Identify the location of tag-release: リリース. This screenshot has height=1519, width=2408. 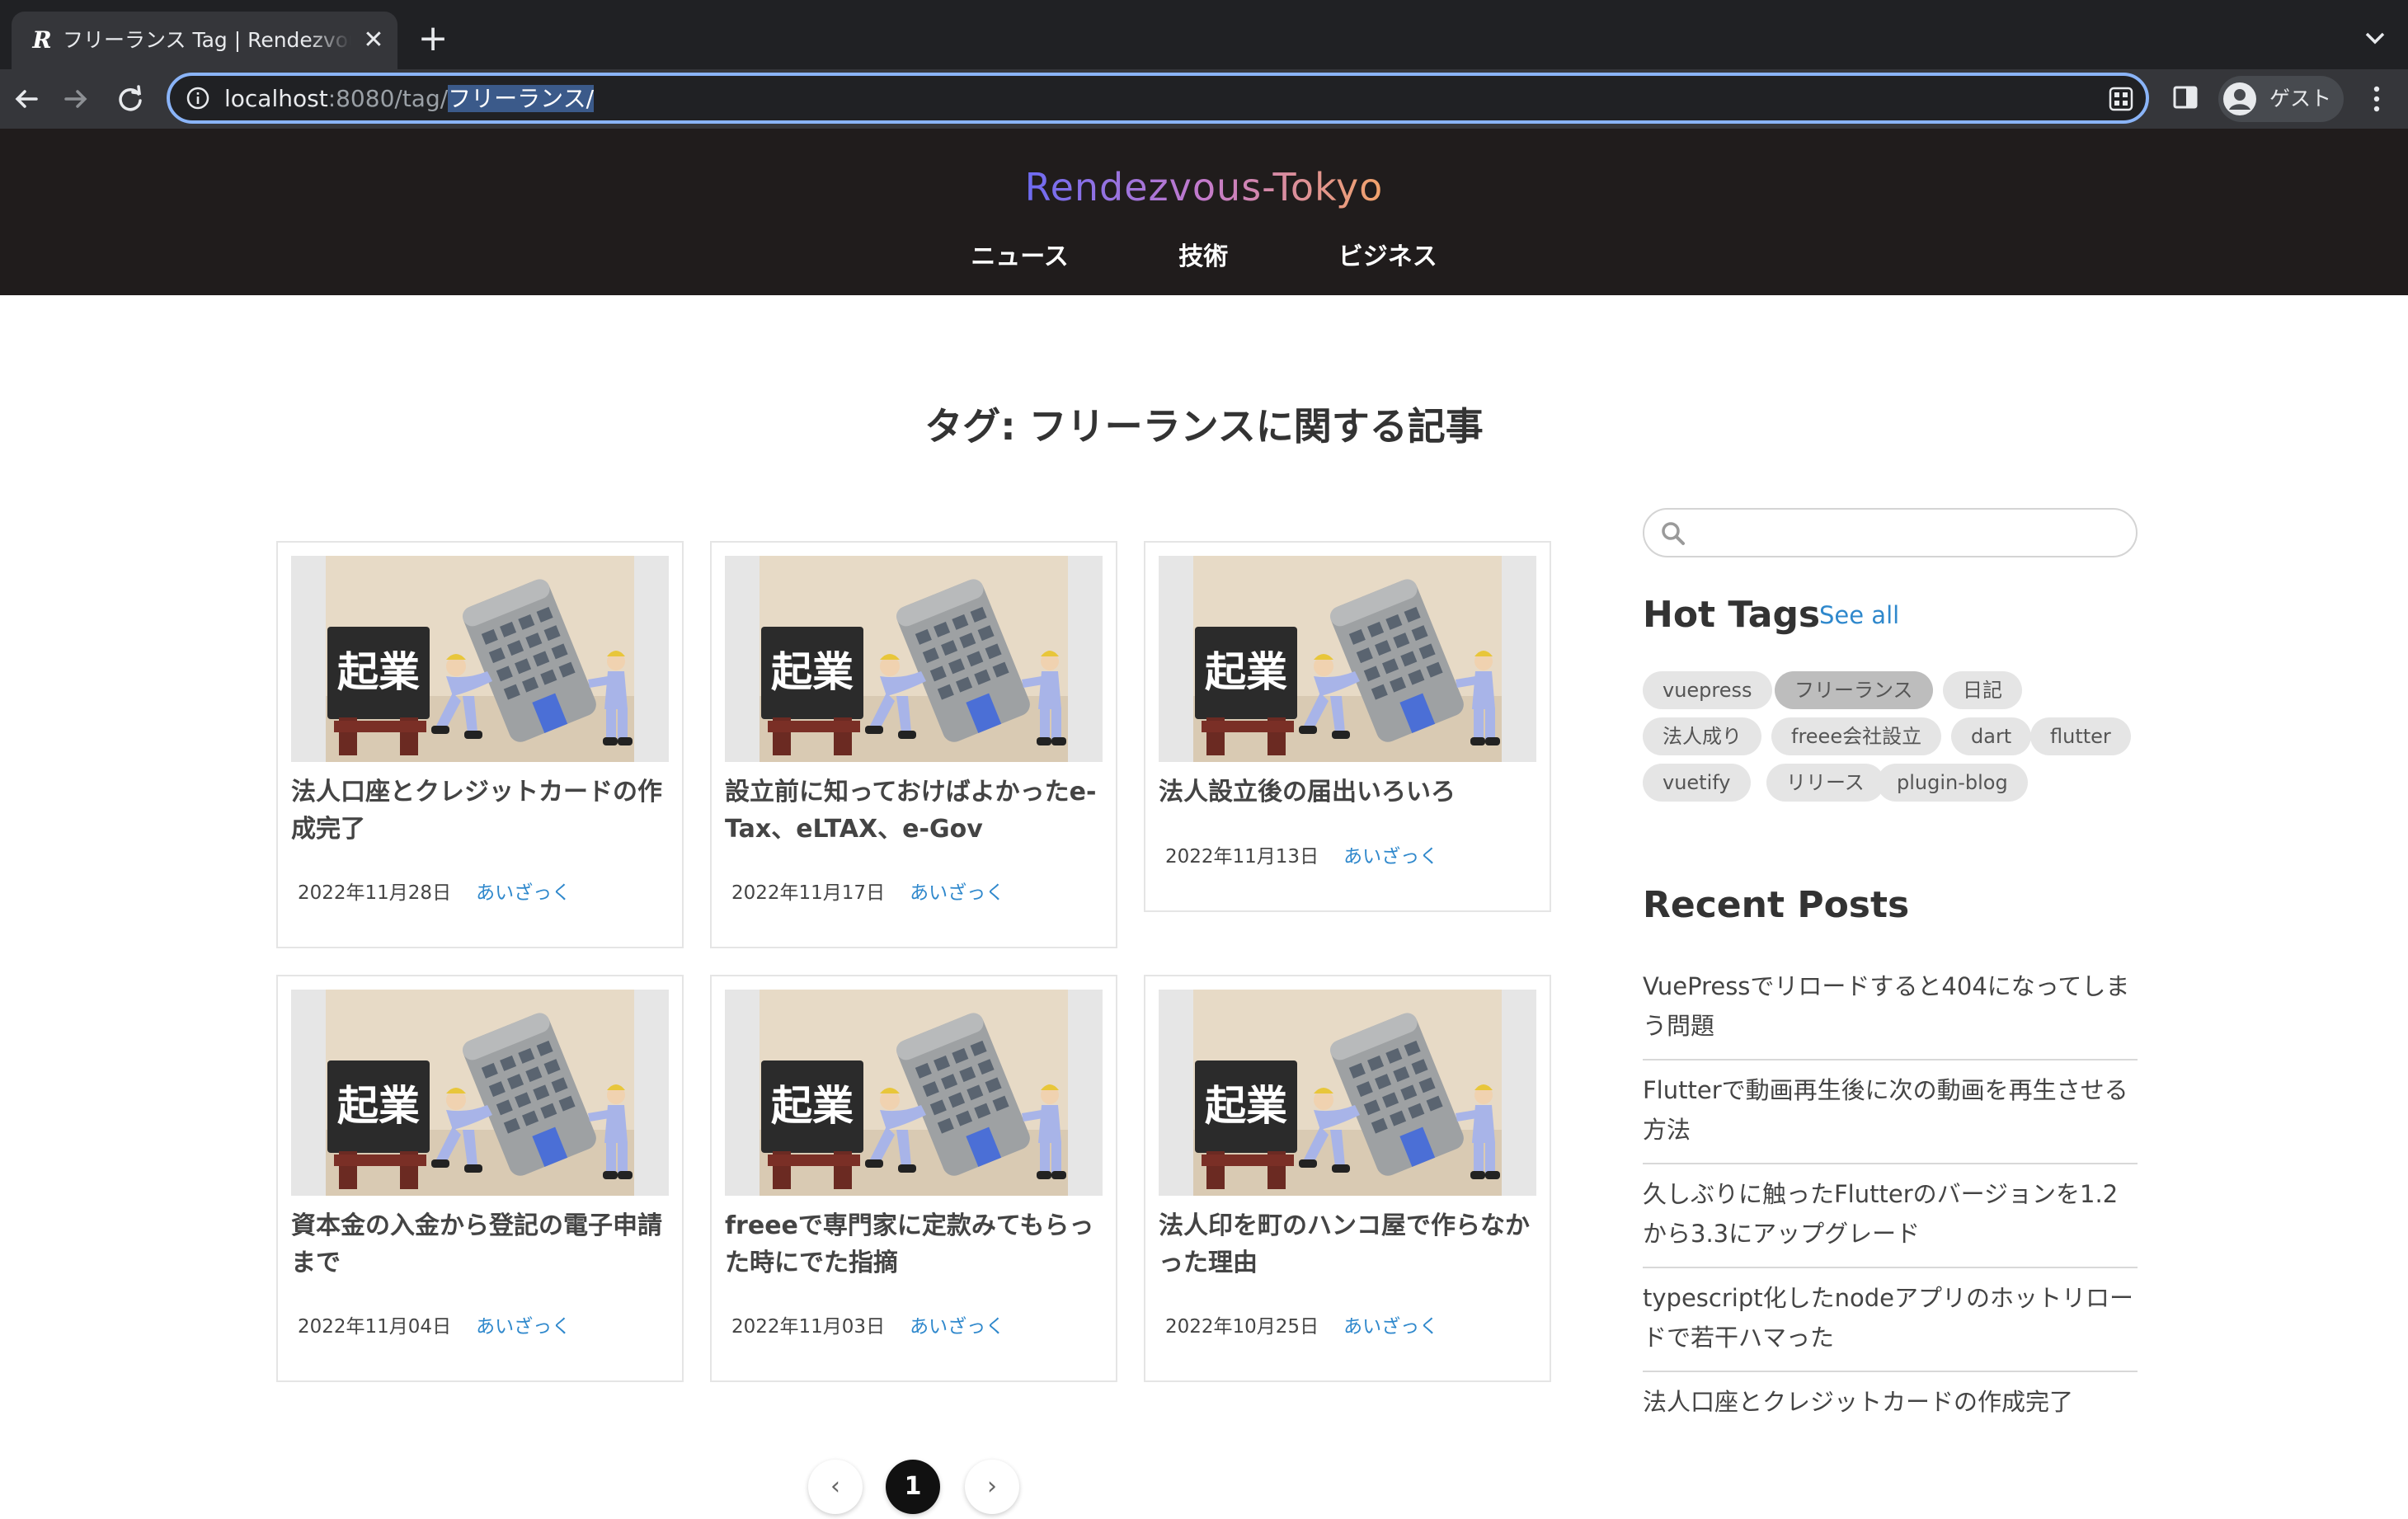
(1825, 783).